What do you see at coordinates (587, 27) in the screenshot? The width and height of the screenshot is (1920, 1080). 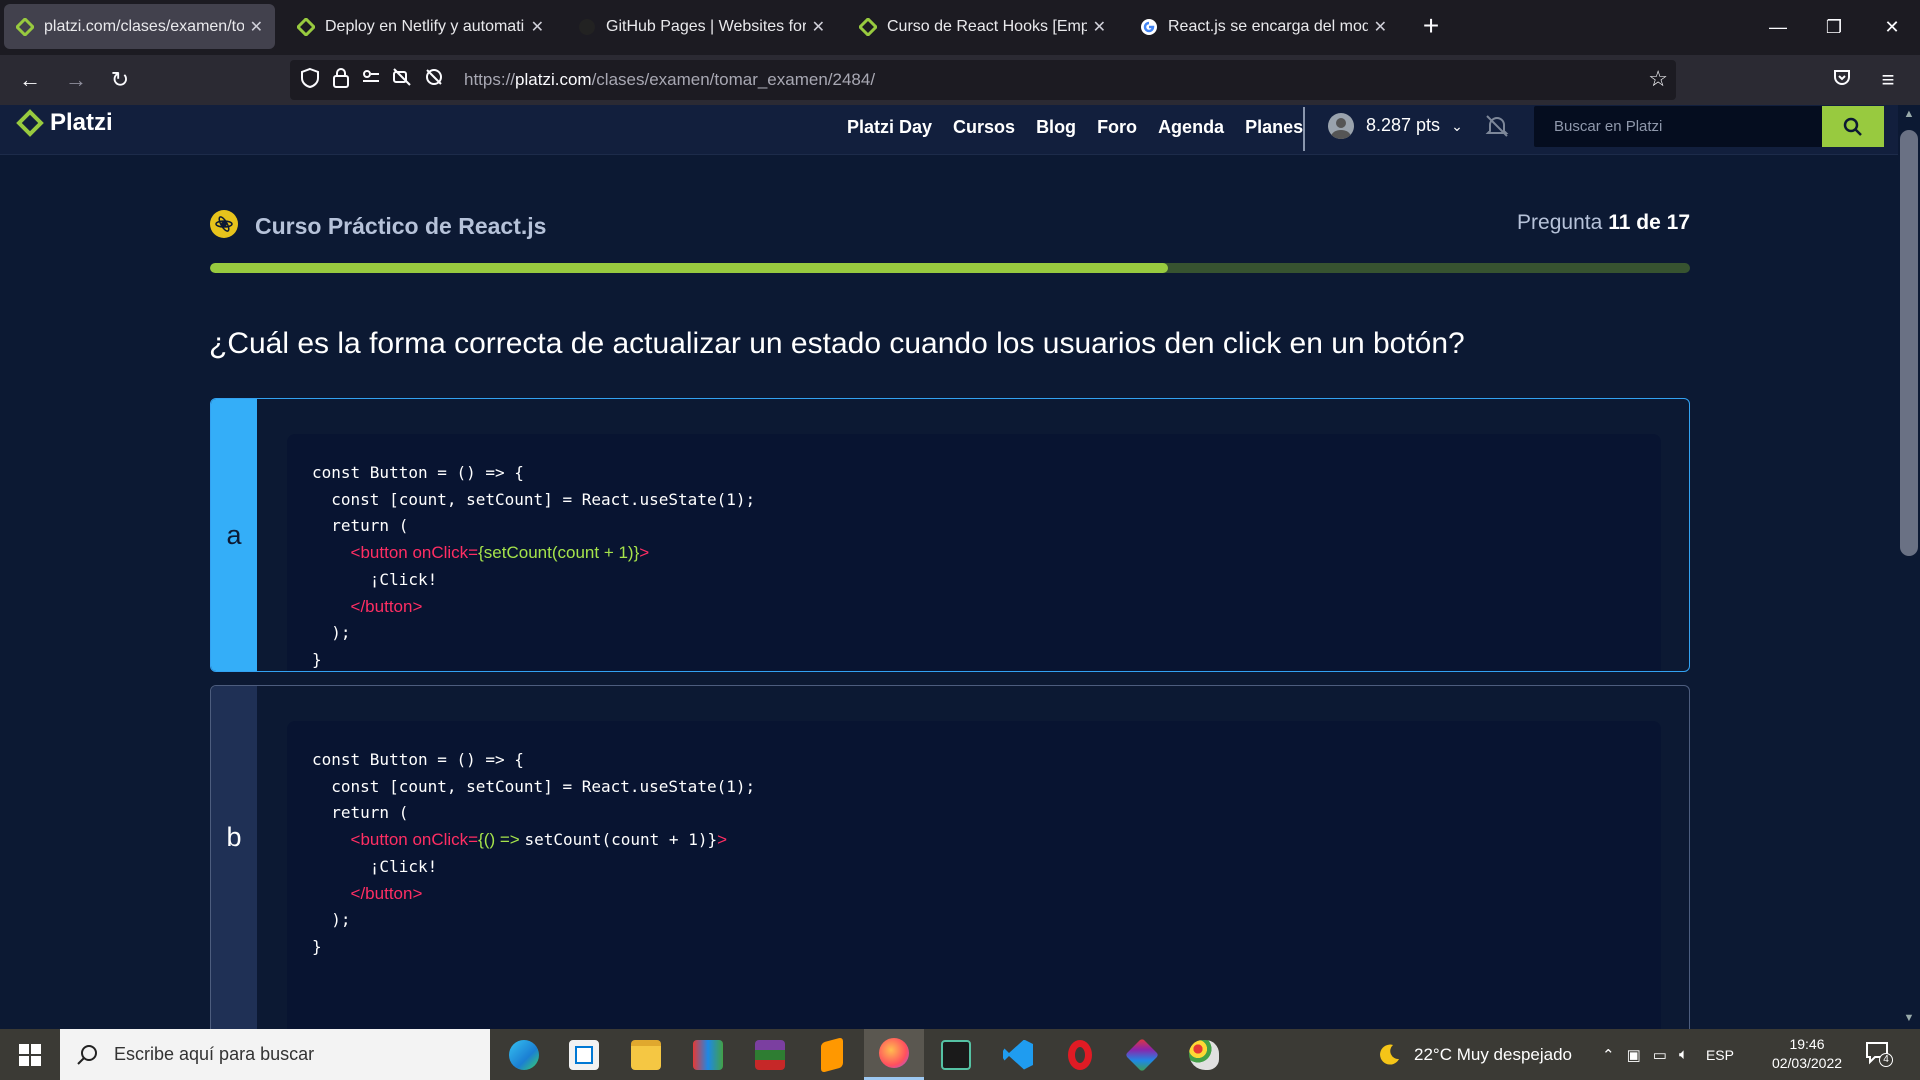 I see `github-icon` at bounding box center [587, 27].